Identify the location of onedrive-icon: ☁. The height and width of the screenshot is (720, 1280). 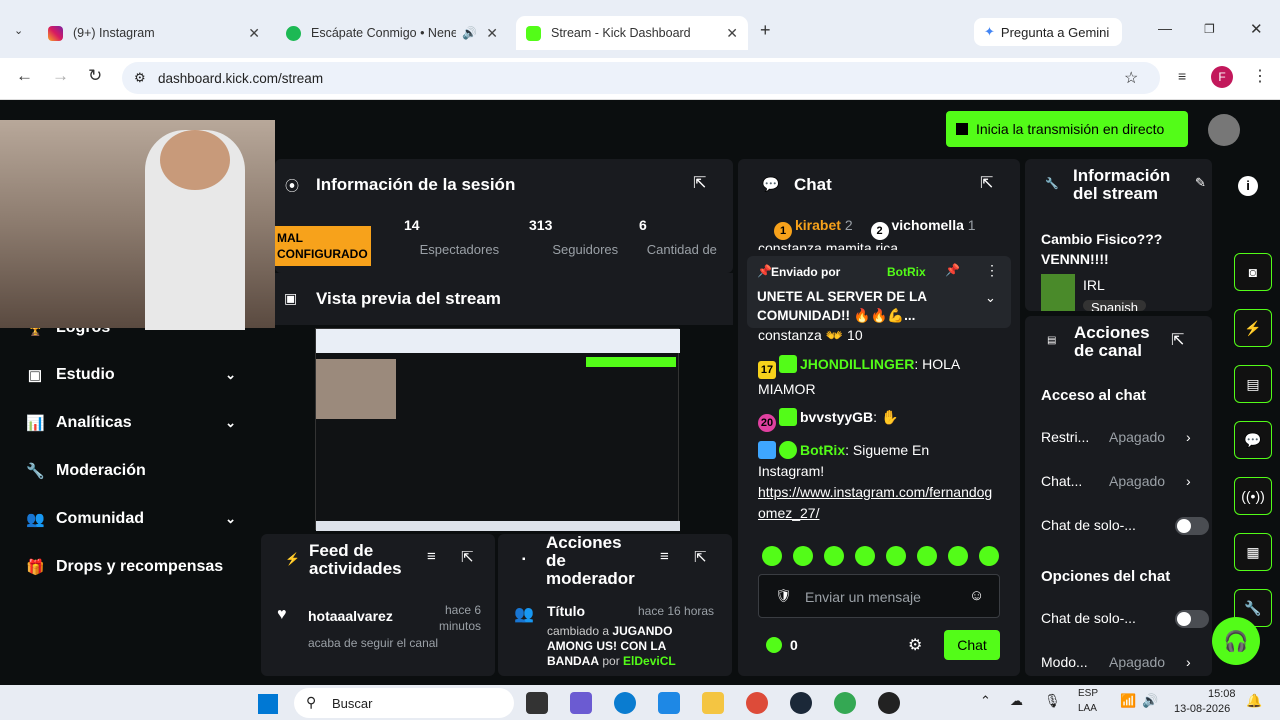
(1016, 701).